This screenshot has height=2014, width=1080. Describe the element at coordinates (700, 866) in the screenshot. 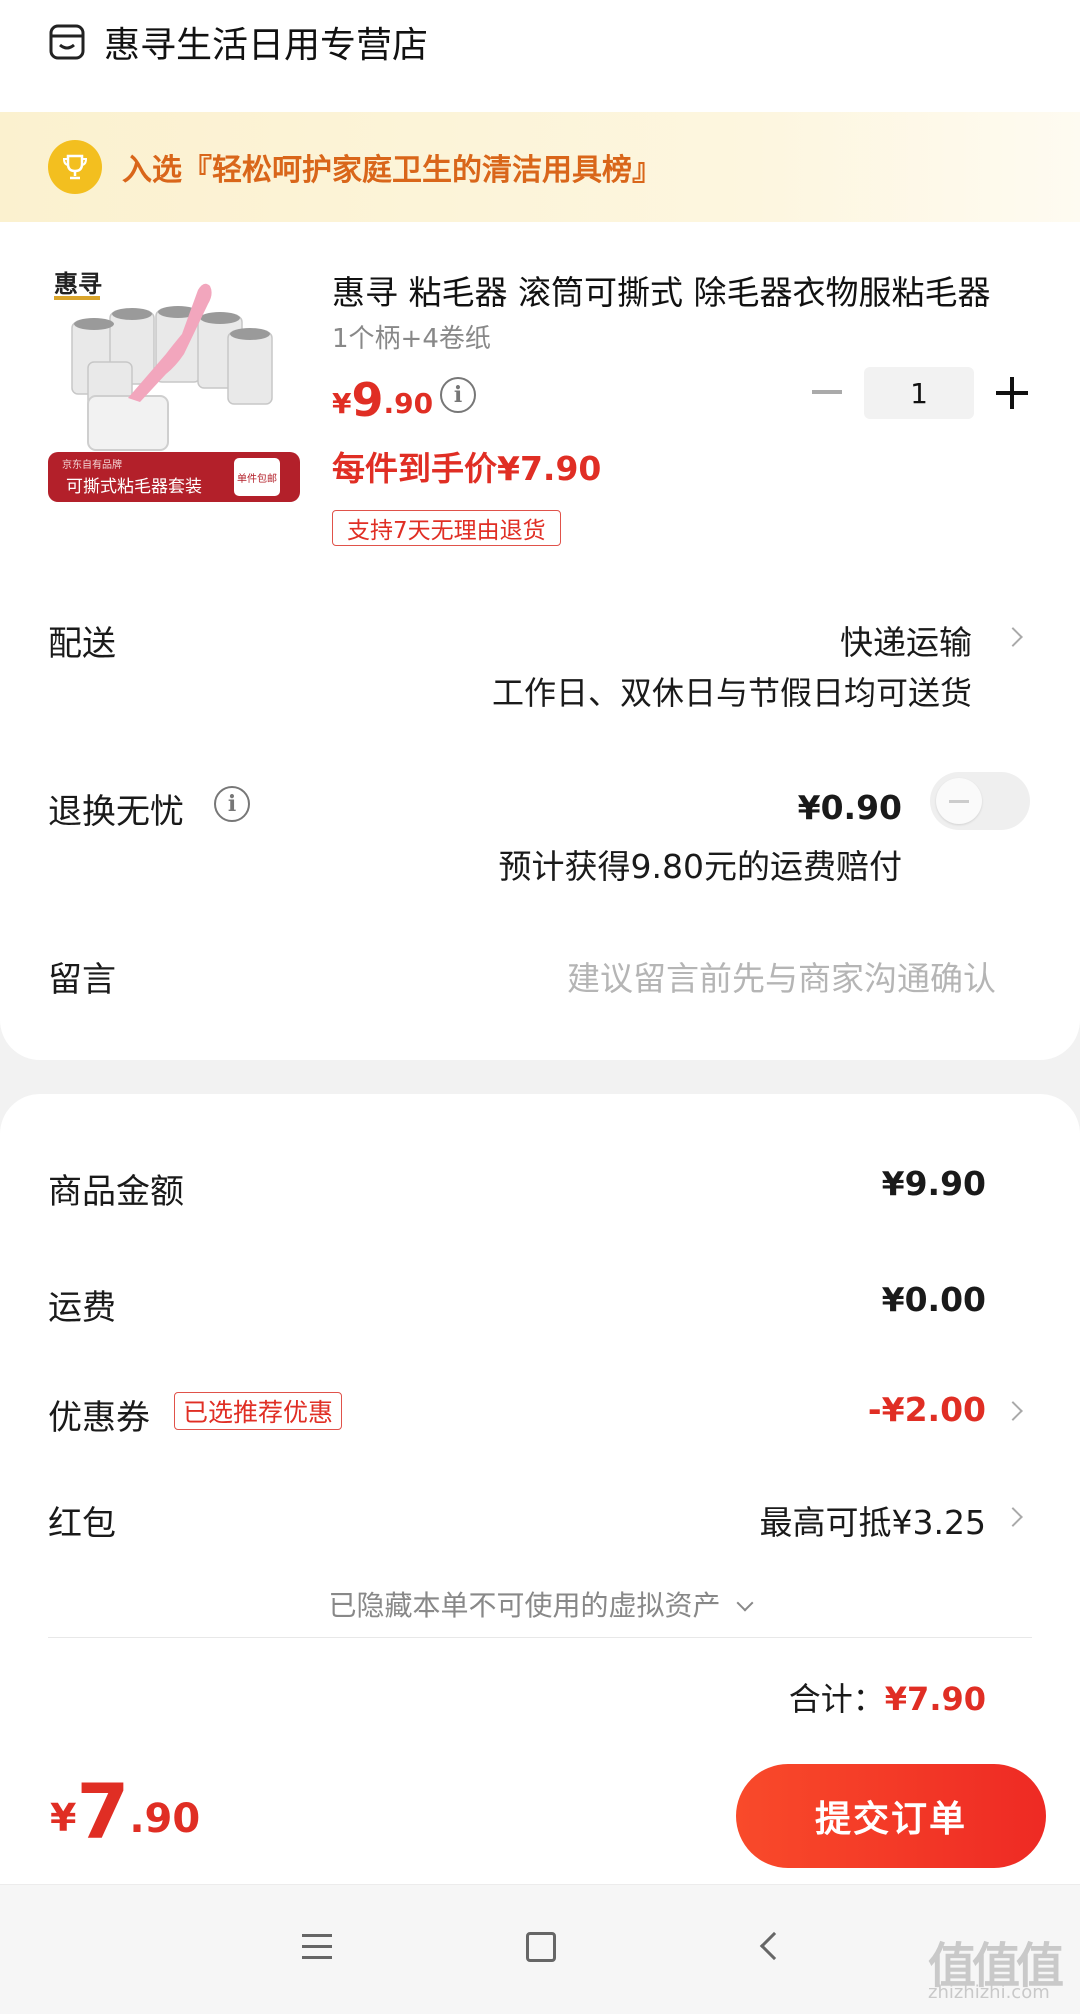

I see `return-insurance-note: 预计获得9.80元的运费赔付` at that location.